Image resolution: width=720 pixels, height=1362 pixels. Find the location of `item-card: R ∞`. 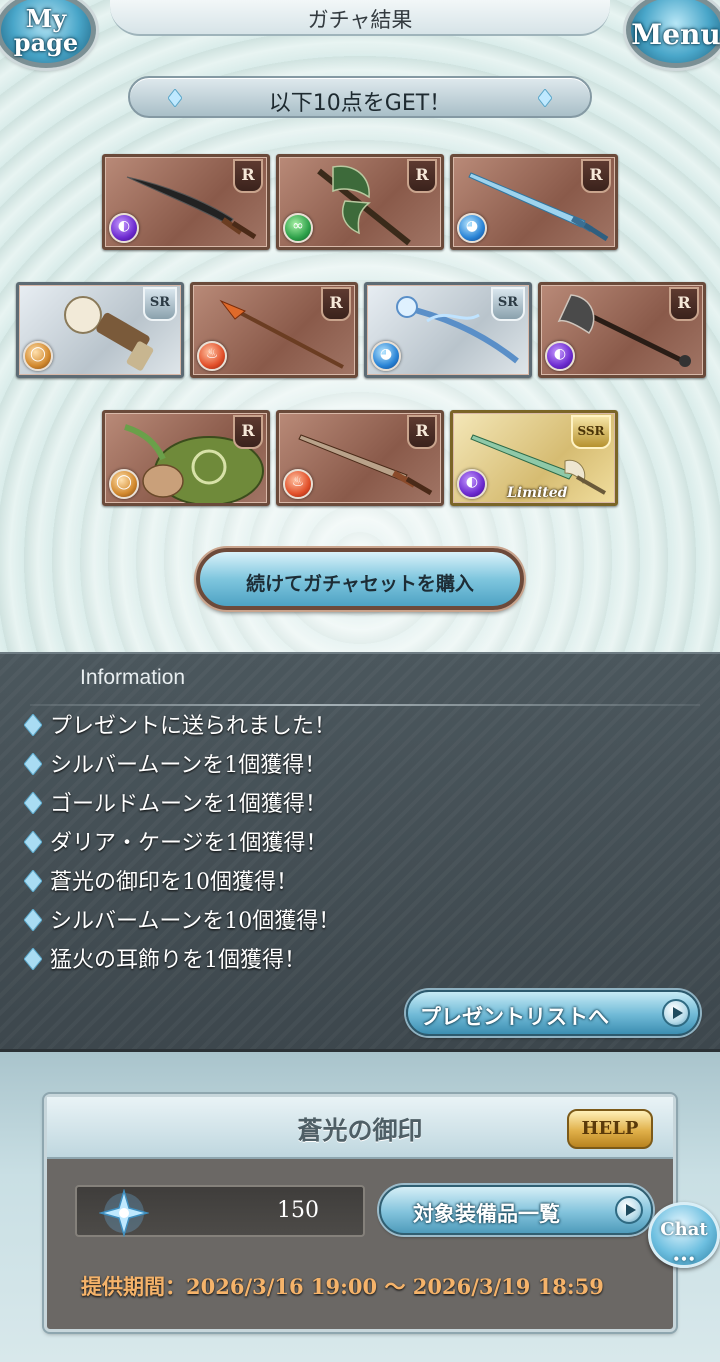

item-card: R ∞ is located at coordinates (360, 202).